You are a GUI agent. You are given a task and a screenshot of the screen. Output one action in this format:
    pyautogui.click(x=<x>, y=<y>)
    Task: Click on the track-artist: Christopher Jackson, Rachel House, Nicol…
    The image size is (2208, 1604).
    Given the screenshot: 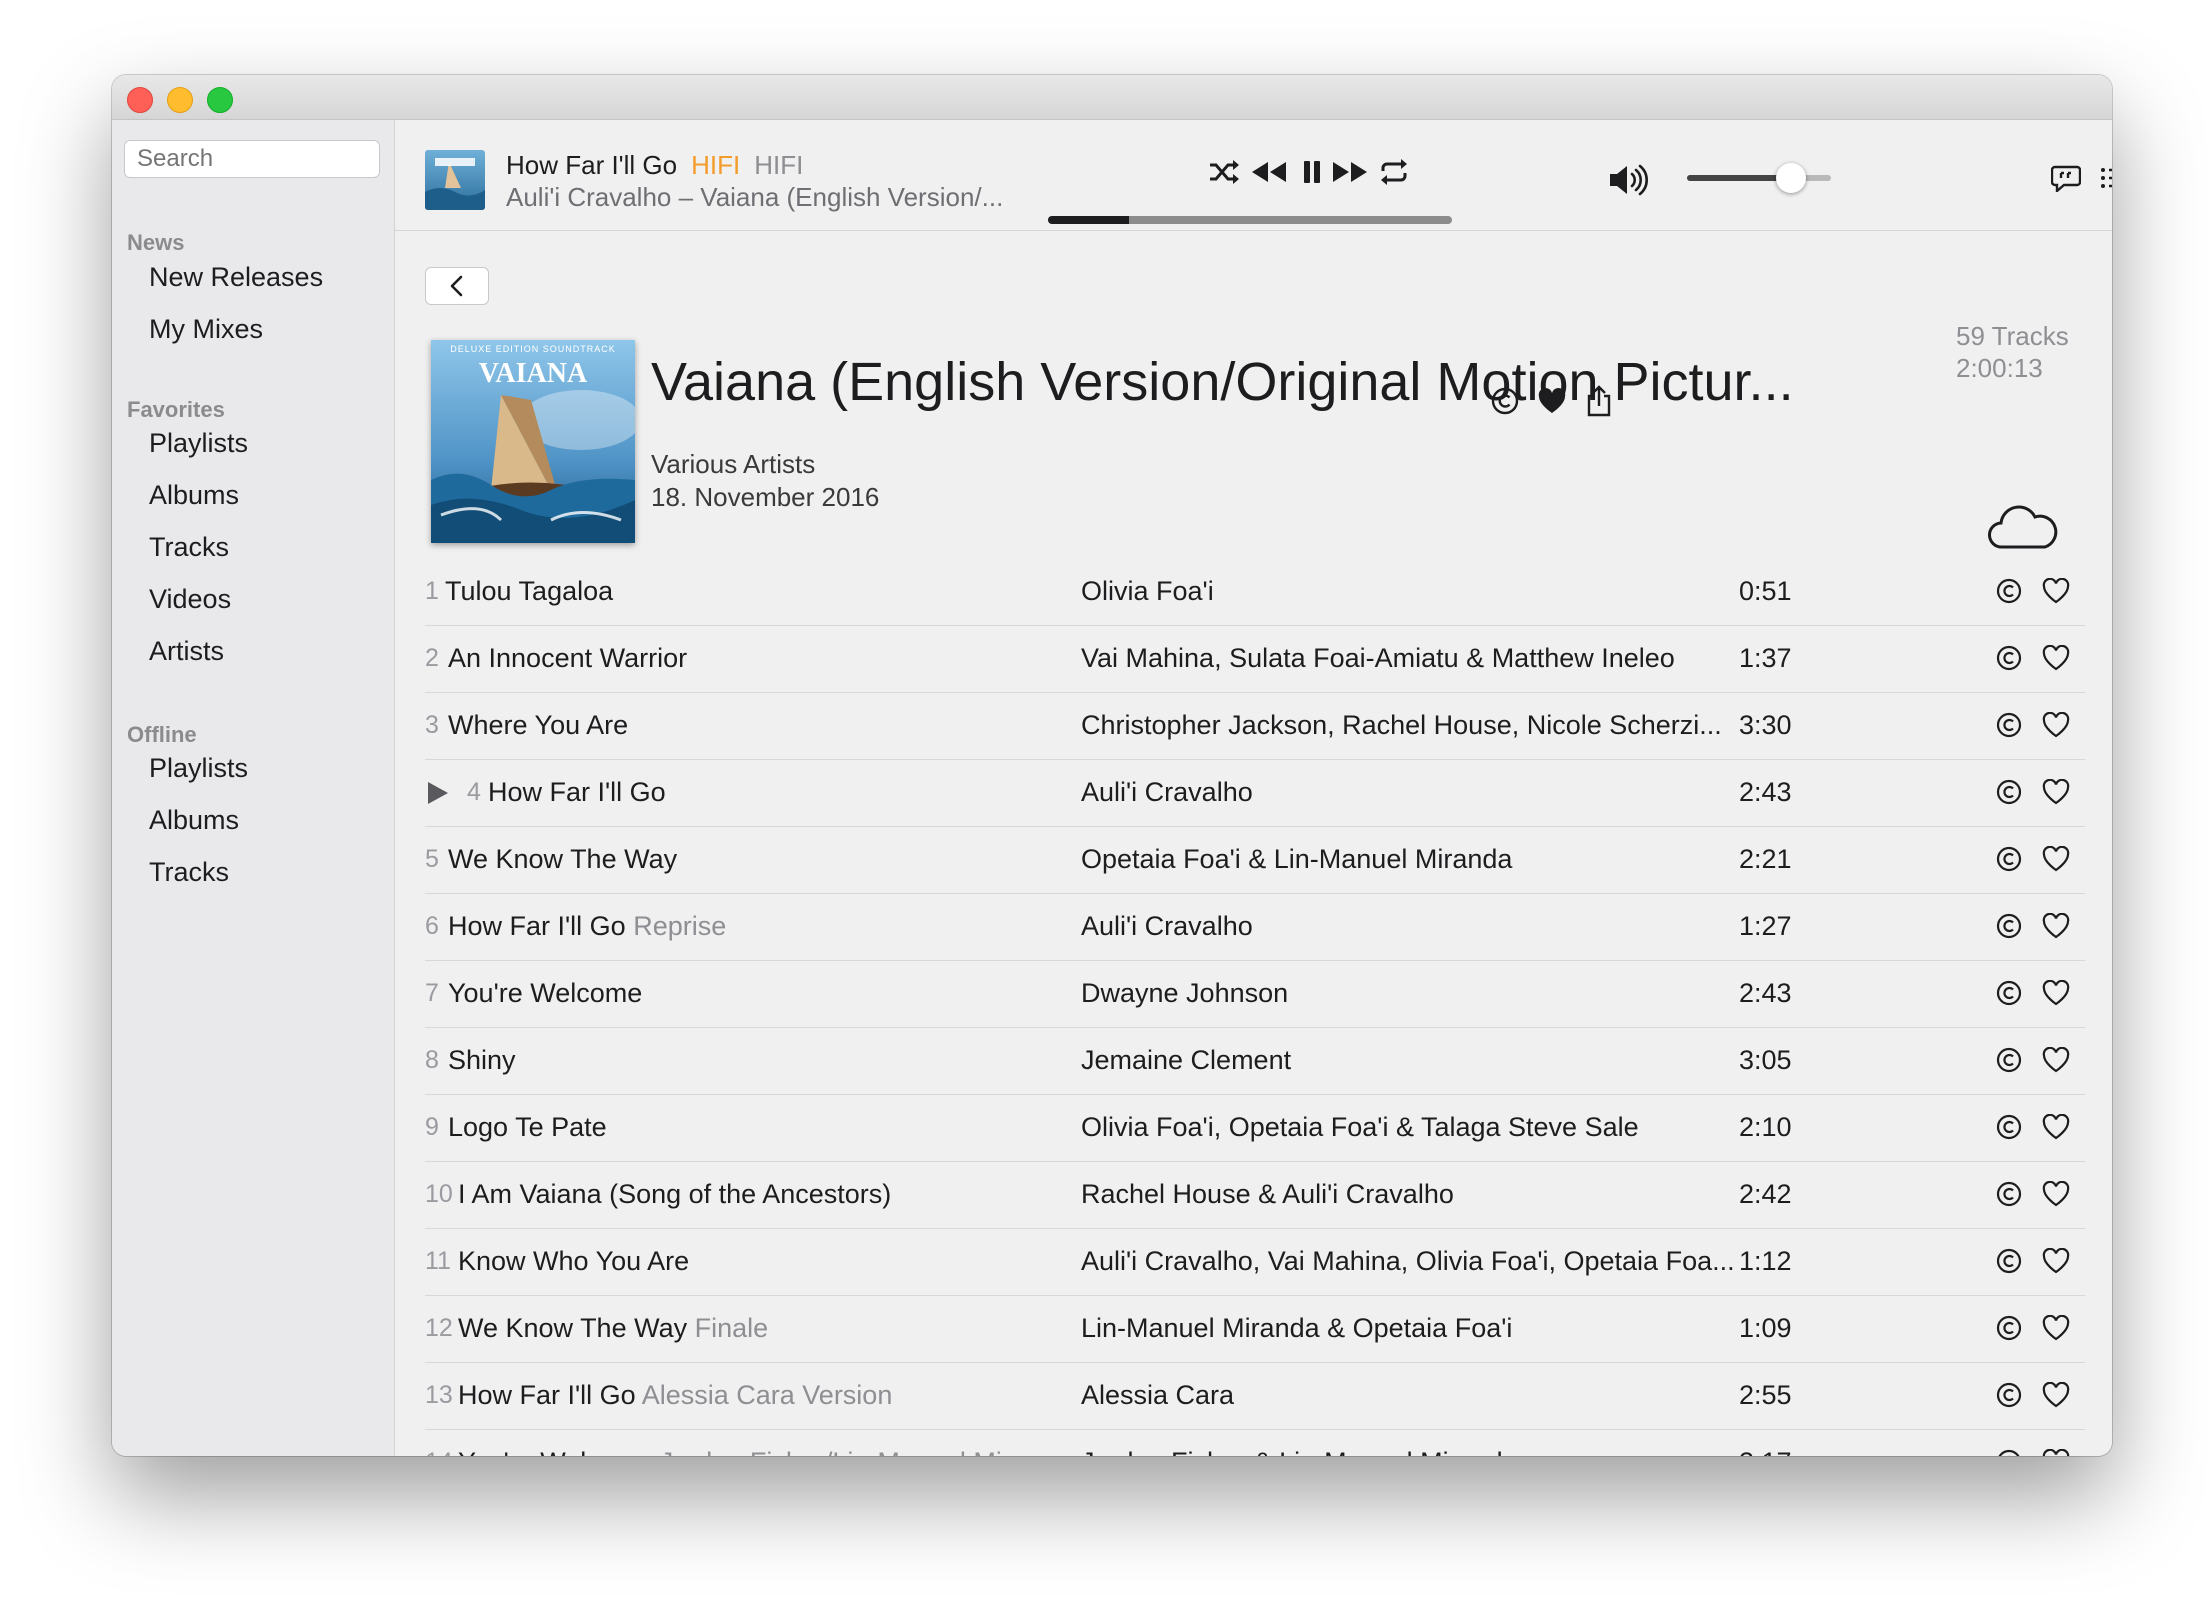 What is the action you would take?
    pyautogui.click(x=1401, y=725)
    